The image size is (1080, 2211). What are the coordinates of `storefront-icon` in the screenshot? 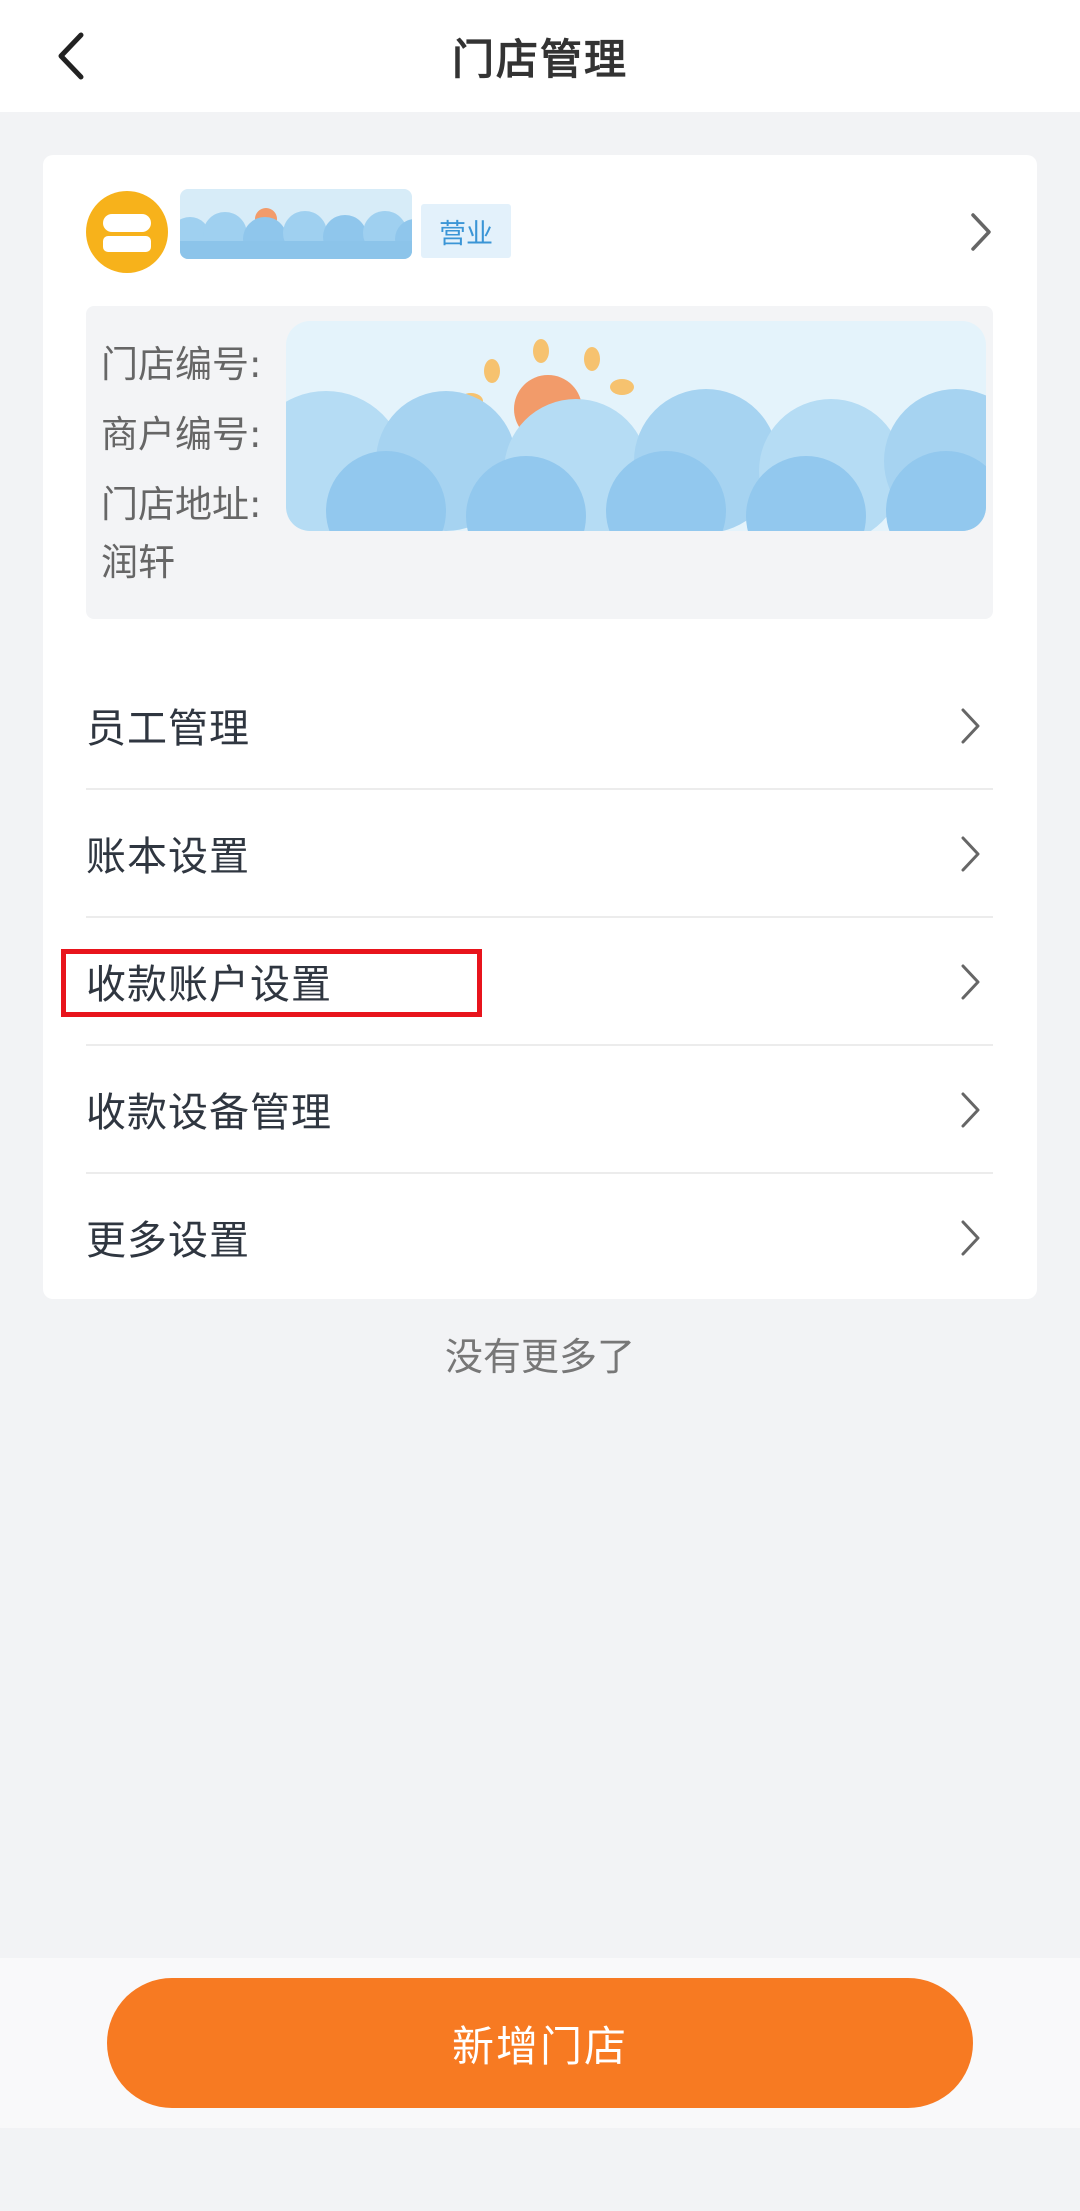 It's located at (127, 233).